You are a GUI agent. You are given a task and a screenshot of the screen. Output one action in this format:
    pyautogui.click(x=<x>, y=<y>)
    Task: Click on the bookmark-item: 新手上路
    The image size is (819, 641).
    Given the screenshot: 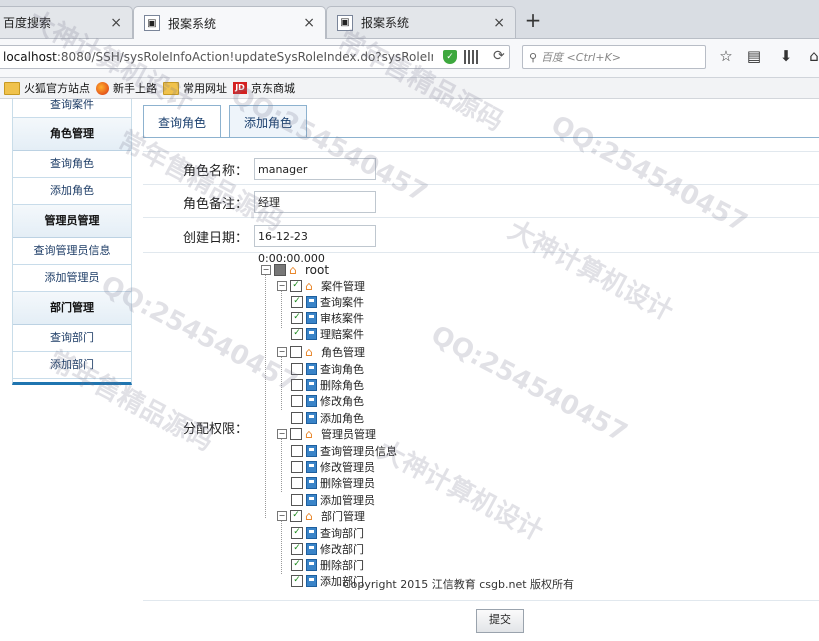 What is the action you would take?
    pyautogui.click(x=126, y=88)
    